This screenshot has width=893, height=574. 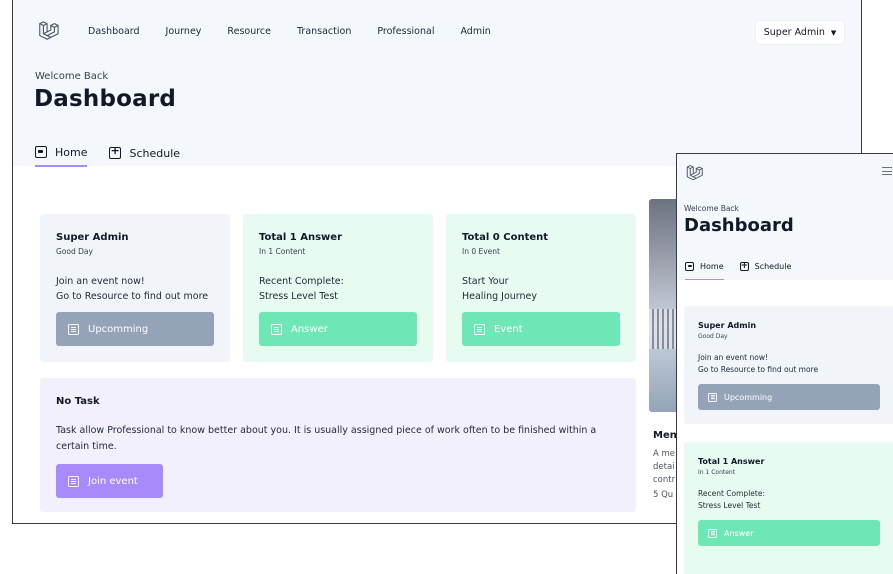 What do you see at coordinates (541, 329) in the screenshot?
I see `event-button: Event` at bounding box center [541, 329].